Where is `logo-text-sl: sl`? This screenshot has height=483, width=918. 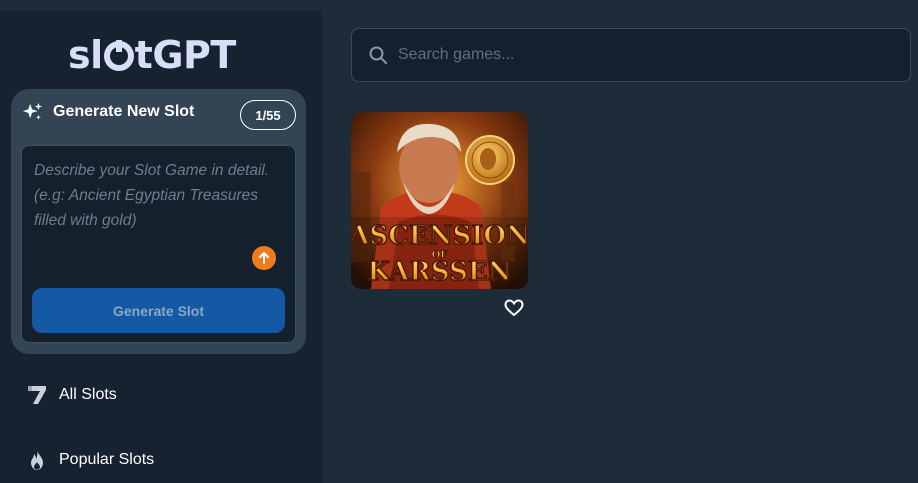
logo-text-sl: sl is located at coordinates (85, 55).